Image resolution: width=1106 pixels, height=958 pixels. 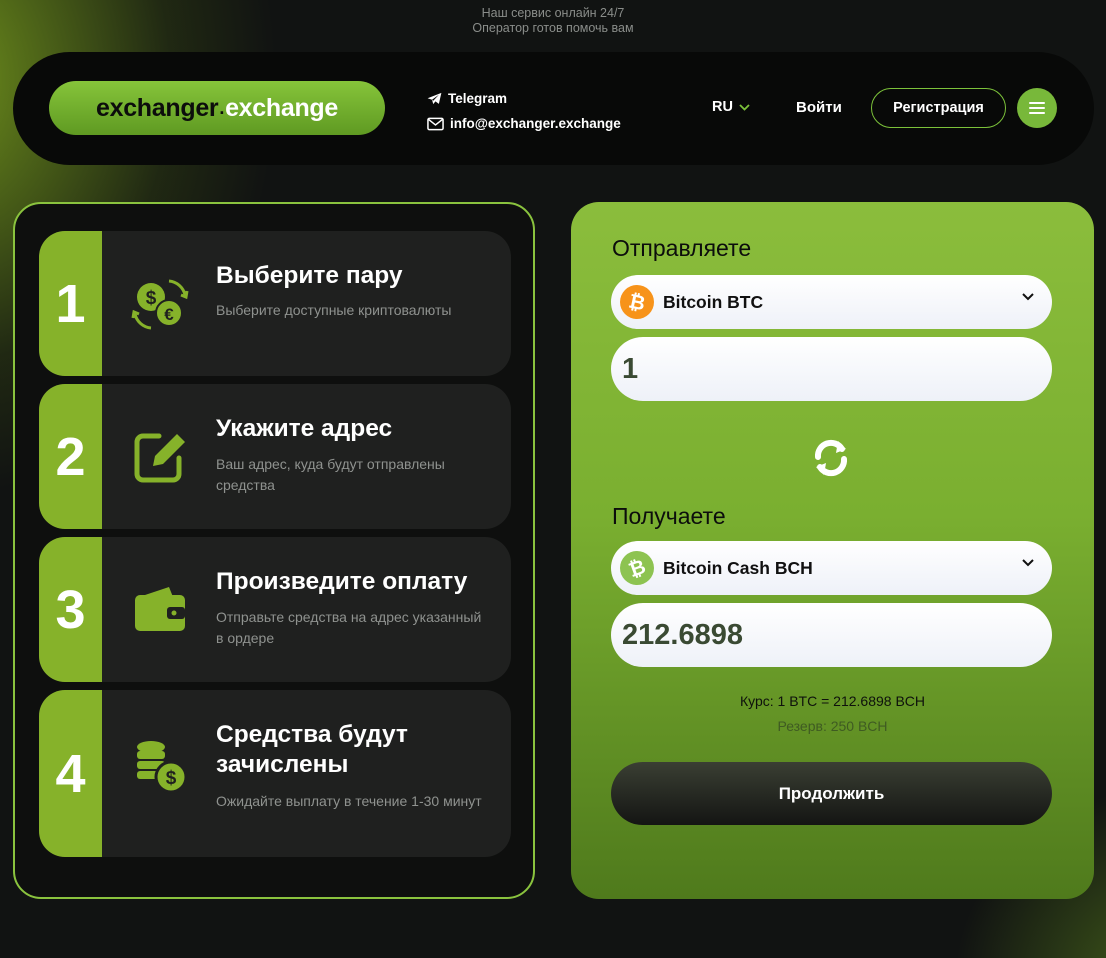 What do you see at coordinates (831, 458) in the screenshot?
I see `swap-icon` at bounding box center [831, 458].